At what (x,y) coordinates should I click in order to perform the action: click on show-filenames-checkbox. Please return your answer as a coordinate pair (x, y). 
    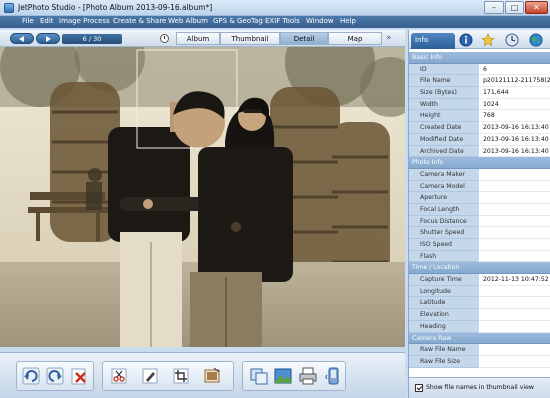
    Looking at the image, I should click on (419, 388).